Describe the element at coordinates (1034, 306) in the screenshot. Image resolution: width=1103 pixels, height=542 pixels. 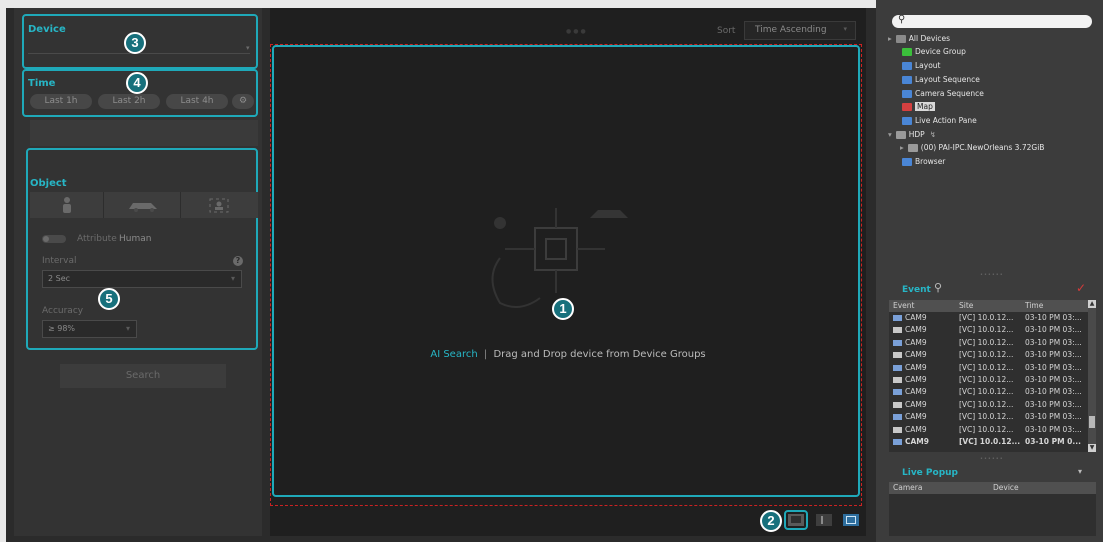
I see `column-time: Time` at that location.